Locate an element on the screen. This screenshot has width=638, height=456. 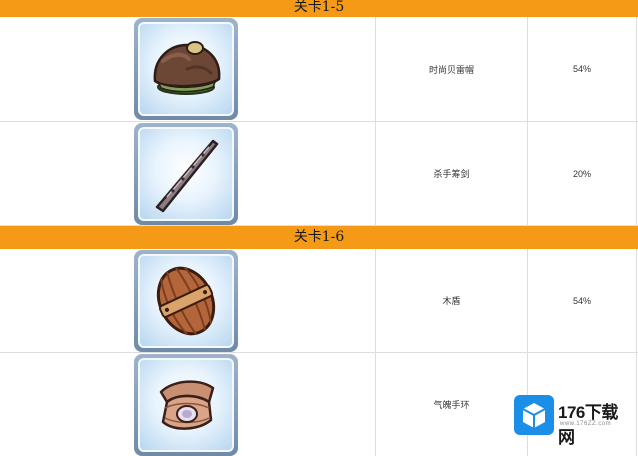
thin-sword-icon is located at coordinates (187, 176).